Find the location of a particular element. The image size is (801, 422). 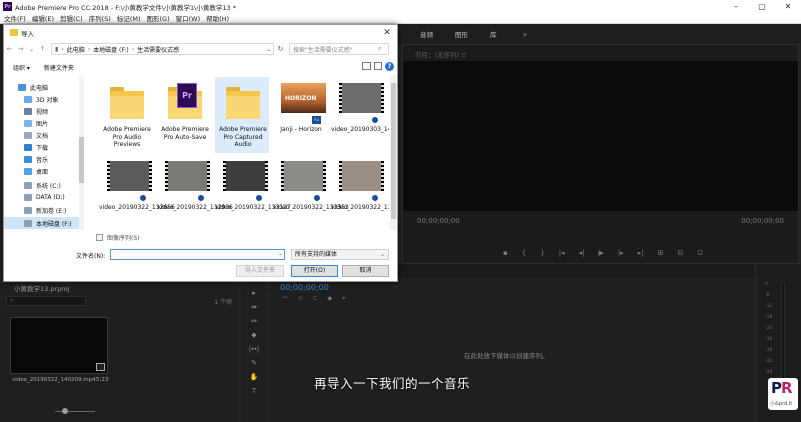

preview-pane-icon is located at coordinates (378, 66).